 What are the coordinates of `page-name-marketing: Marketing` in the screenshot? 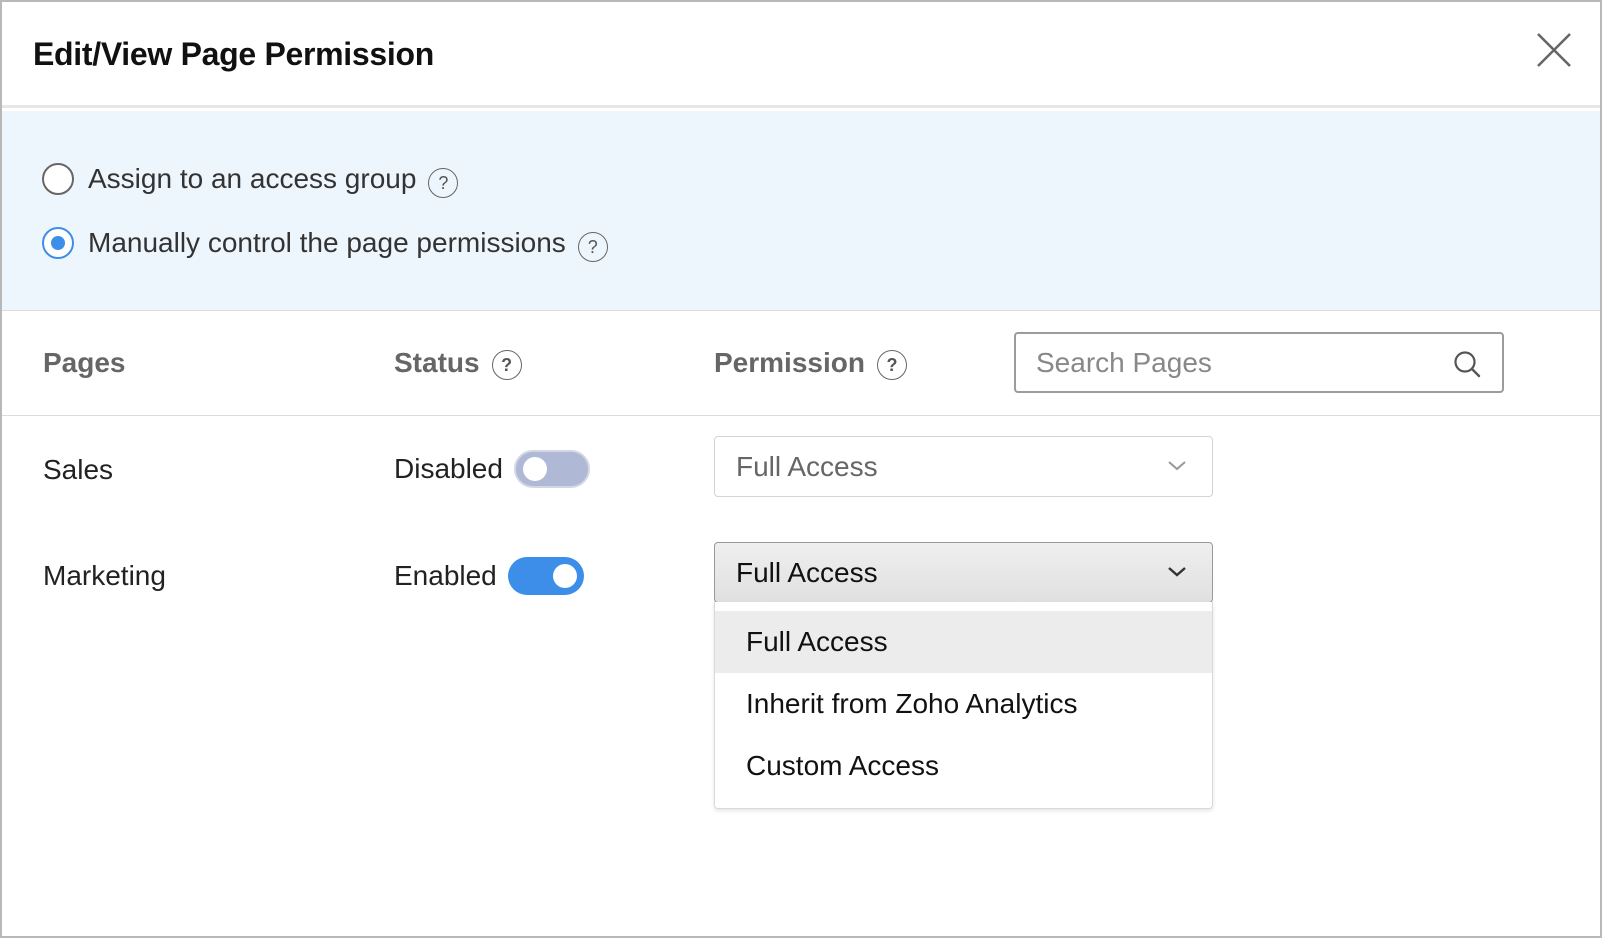 It's located at (104, 575).